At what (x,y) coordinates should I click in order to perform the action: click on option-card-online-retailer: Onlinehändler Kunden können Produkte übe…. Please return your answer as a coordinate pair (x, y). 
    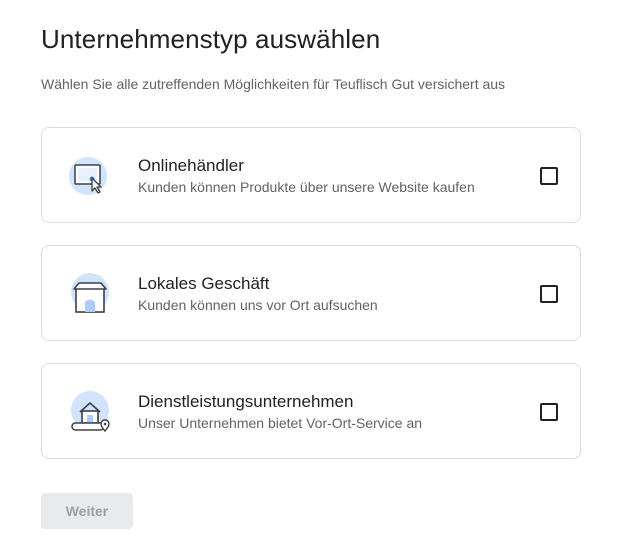
    Looking at the image, I should click on (311, 175).